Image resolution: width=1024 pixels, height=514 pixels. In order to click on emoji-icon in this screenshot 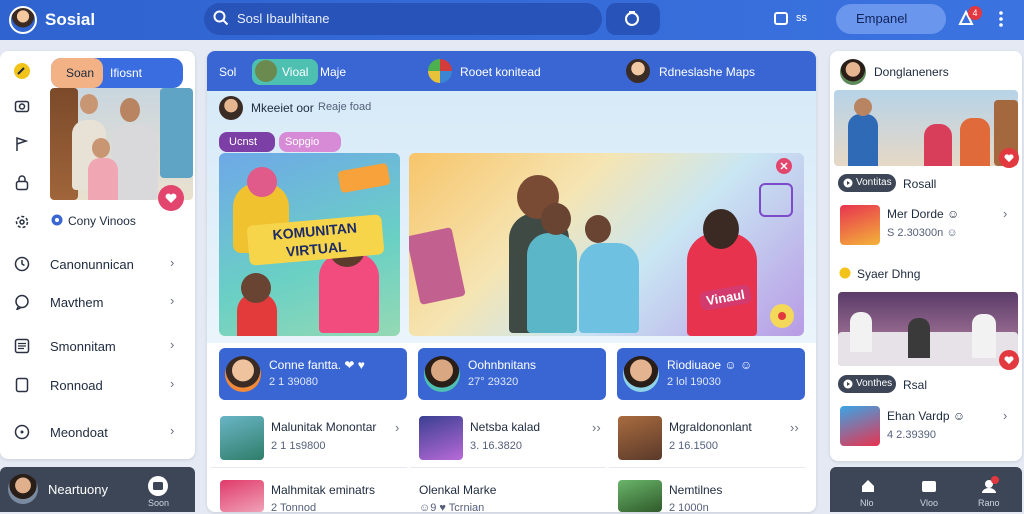, I will do `click(845, 273)`.